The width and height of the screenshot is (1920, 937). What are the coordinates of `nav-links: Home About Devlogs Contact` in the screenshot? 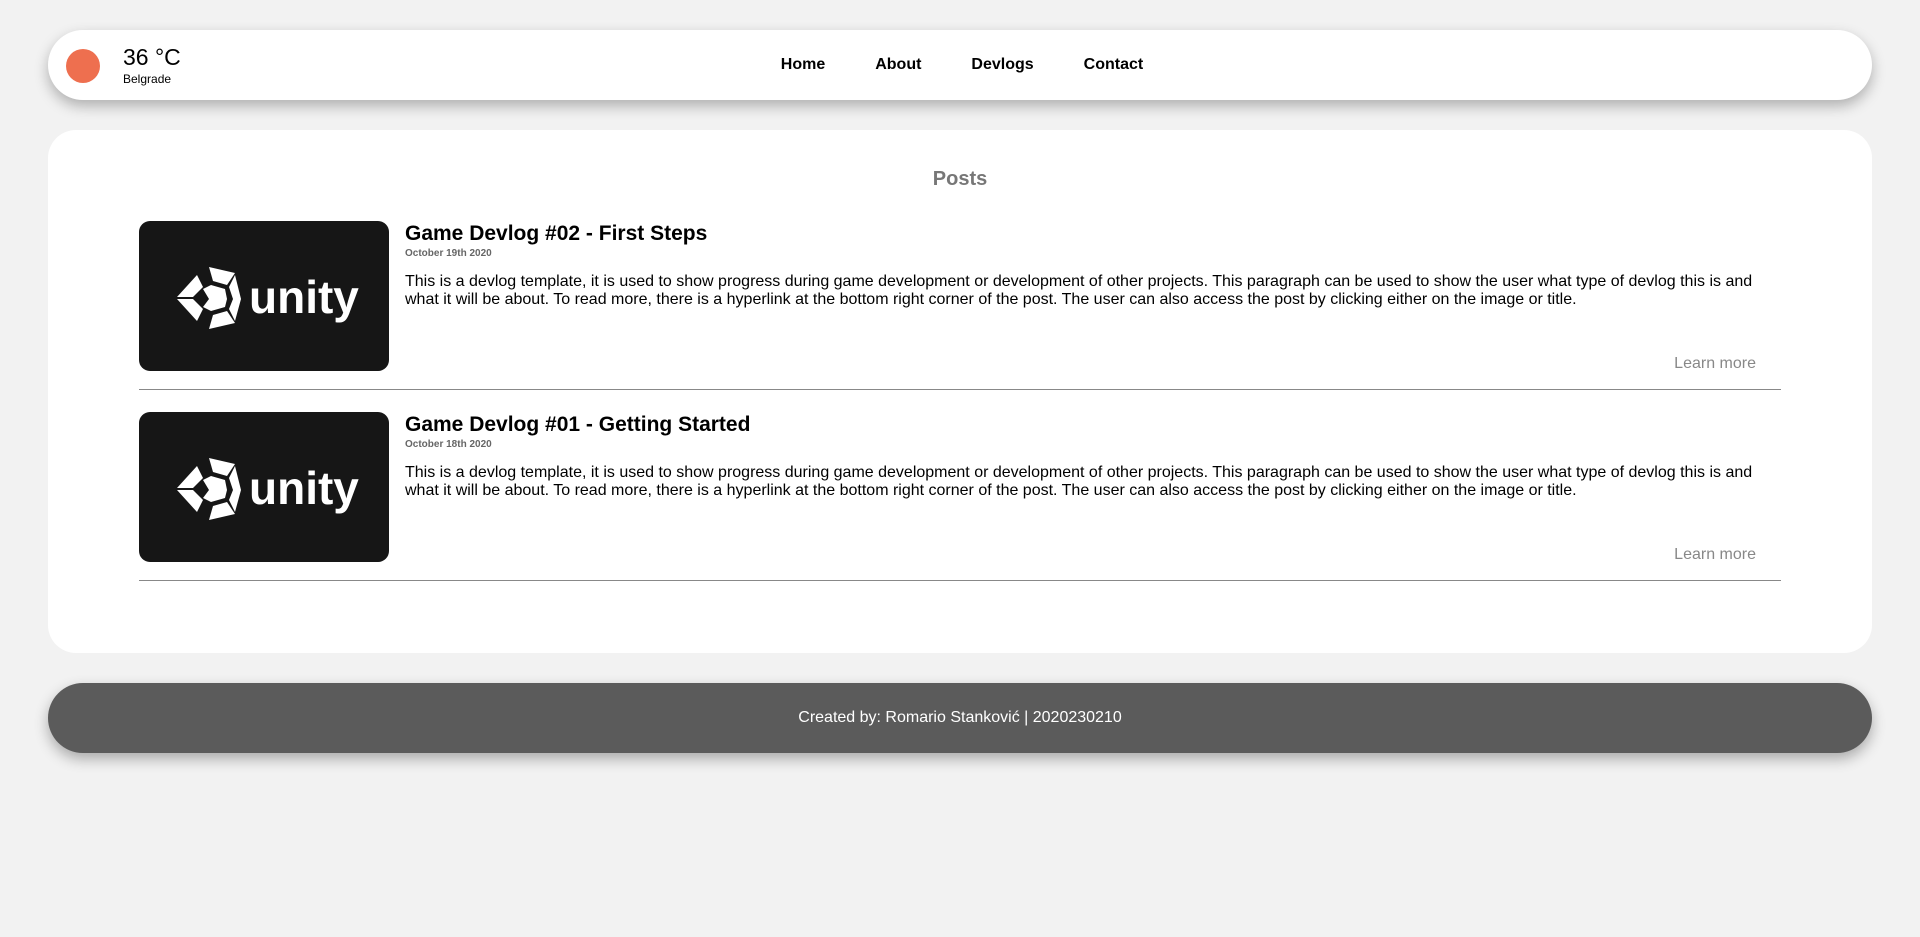 It's located at (960, 65).